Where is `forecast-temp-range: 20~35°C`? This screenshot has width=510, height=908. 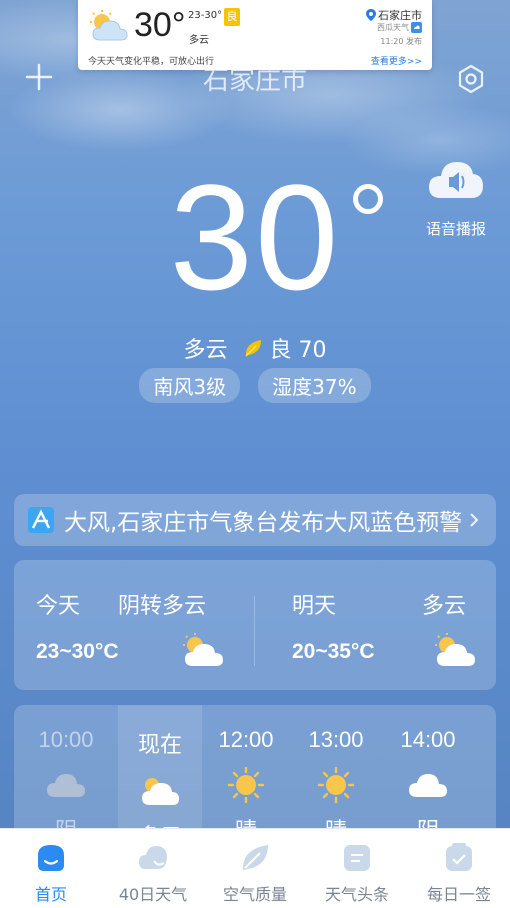 forecast-temp-range: 20~35°C is located at coordinates (333, 651).